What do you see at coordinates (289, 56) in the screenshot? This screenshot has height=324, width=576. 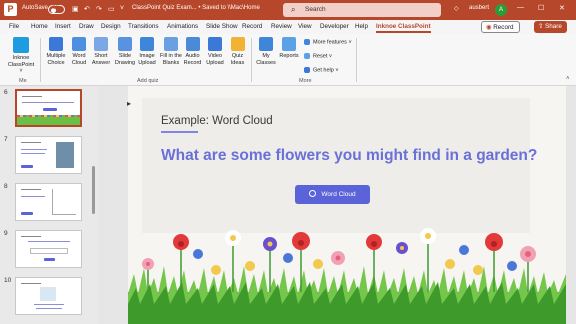 I see `reports-label: Reports` at bounding box center [289, 56].